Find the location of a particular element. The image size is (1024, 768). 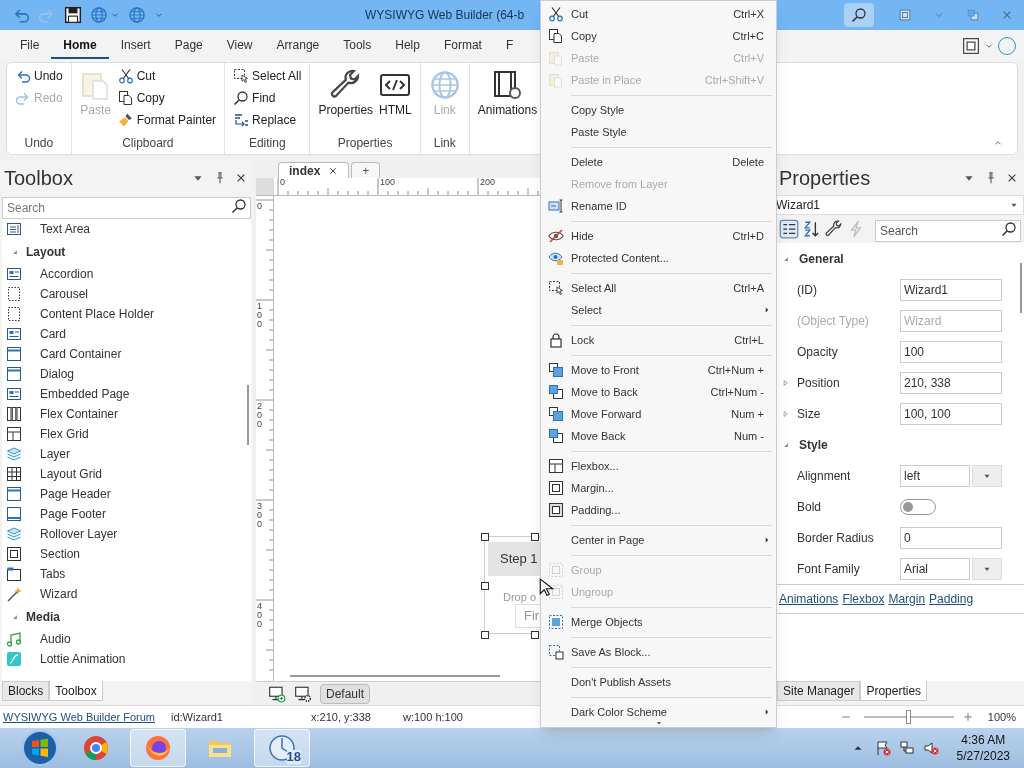

ribbon-tab: File is located at coordinates (30, 46).